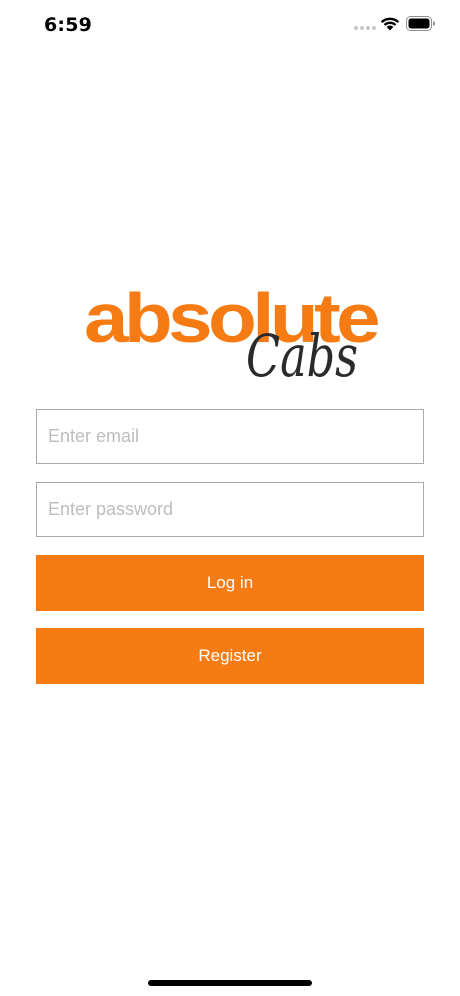 The height and width of the screenshot is (996, 460). What do you see at coordinates (230, 27) in the screenshot?
I see `status-bar: 6:59` at bounding box center [230, 27].